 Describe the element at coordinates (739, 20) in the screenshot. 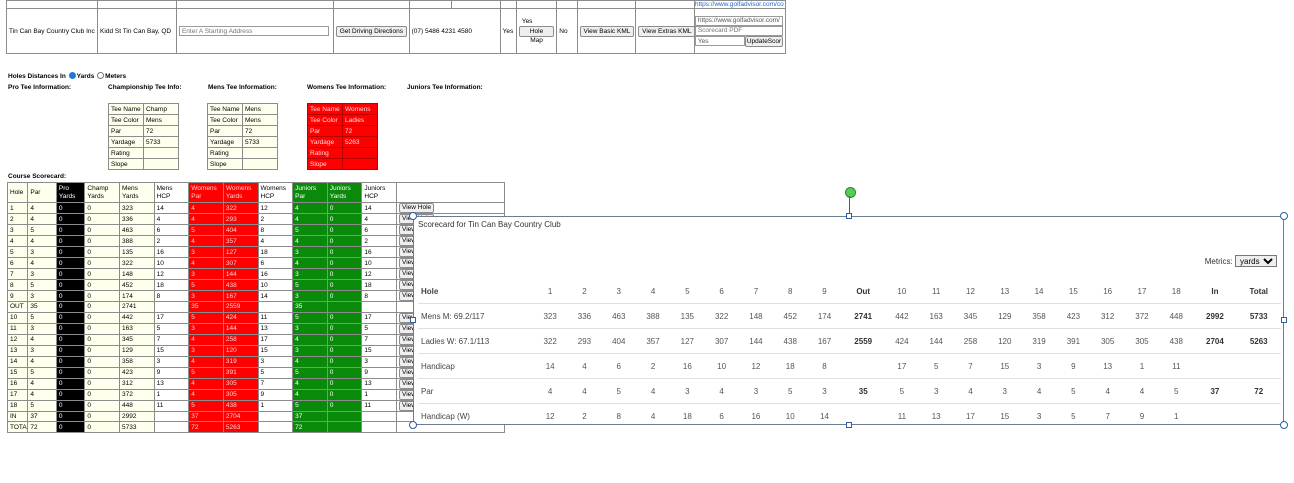

I see `golfadvisor-url-input` at that location.